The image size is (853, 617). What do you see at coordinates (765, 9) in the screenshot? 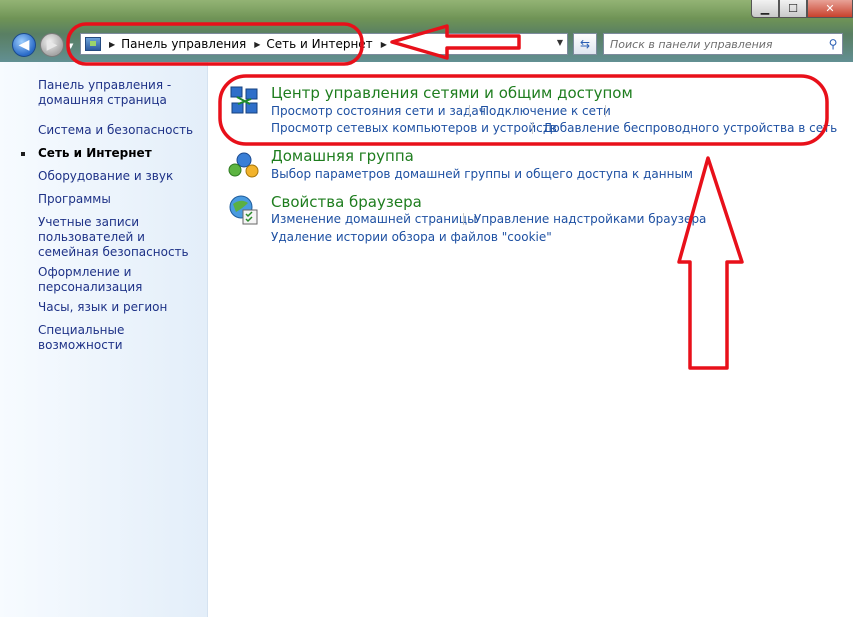
I see `minimize-button: ▁` at bounding box center [765, 9].